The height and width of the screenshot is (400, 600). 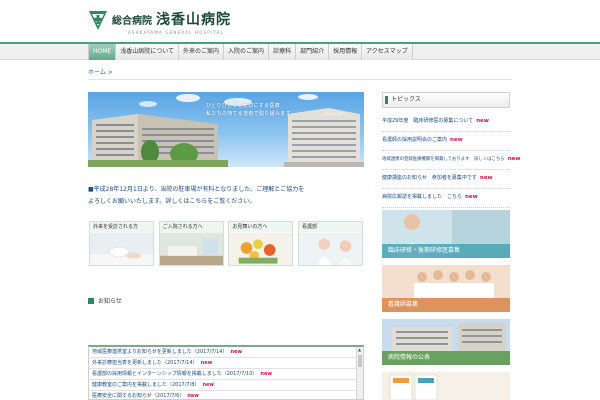 I want to click on nav-departments: 診療科, so click(x=283, y=52).